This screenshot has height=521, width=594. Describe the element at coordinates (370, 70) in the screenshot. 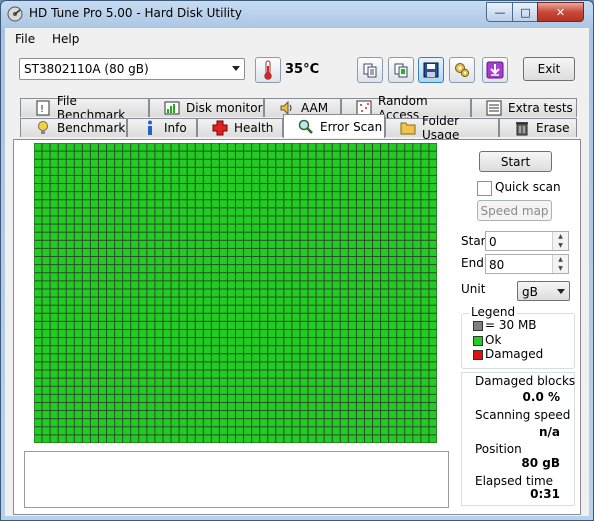

I see `copy-info-button` at that location.